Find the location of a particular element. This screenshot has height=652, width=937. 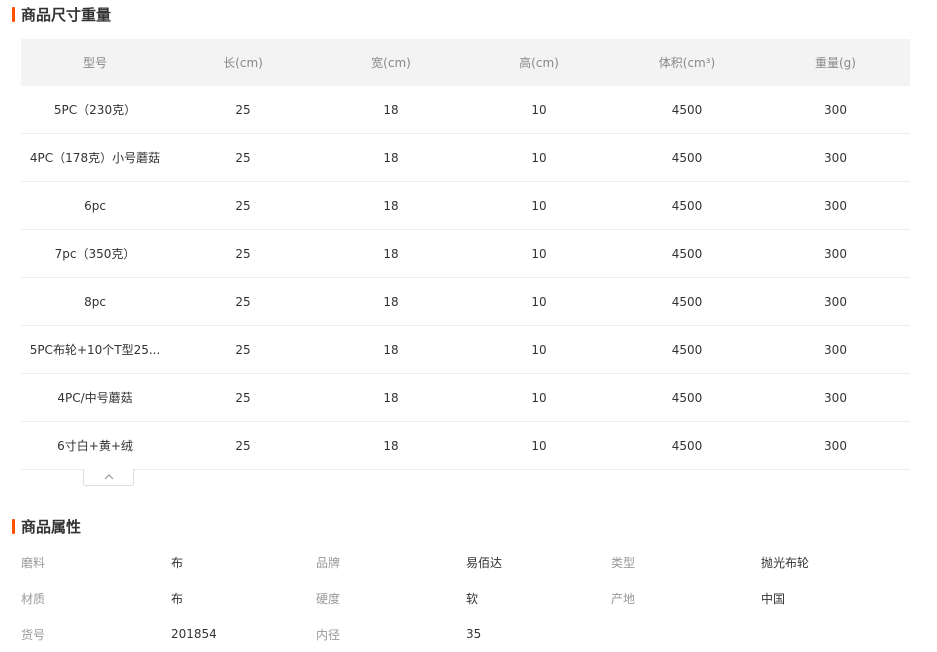

attr-value-hardness: 软 is located at coordinates (472, 598).